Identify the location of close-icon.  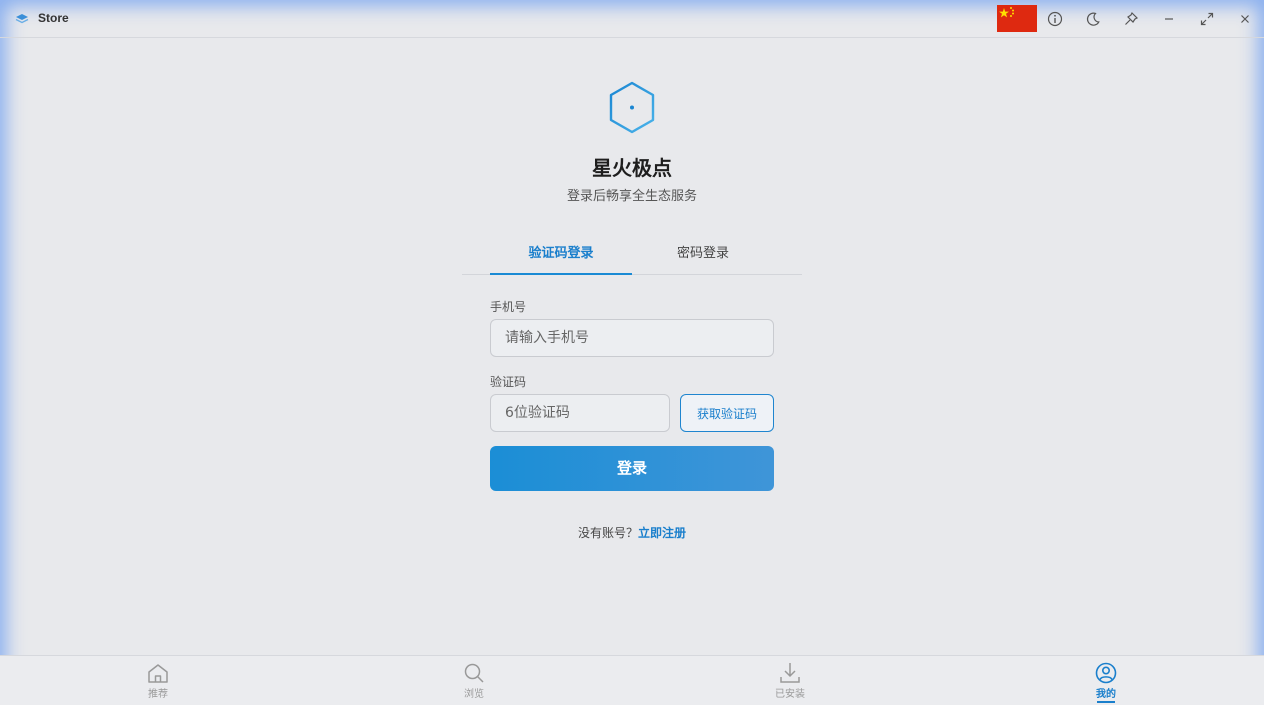
(1245, 19).